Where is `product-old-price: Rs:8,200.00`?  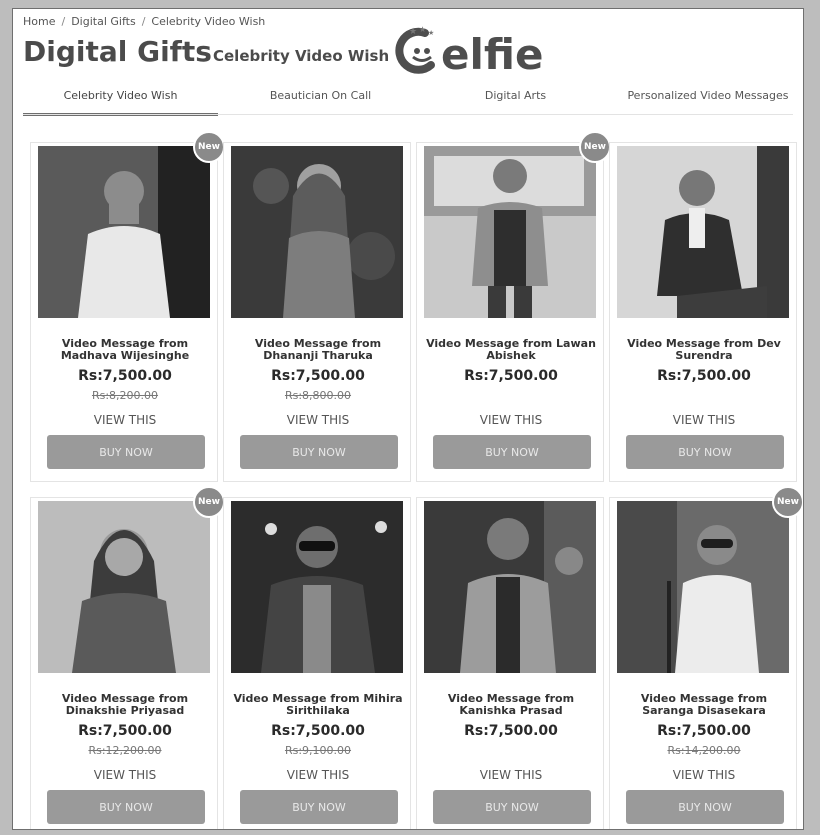
product-old-price: Rs:8,200.00 is located at coordinates (125, 395).